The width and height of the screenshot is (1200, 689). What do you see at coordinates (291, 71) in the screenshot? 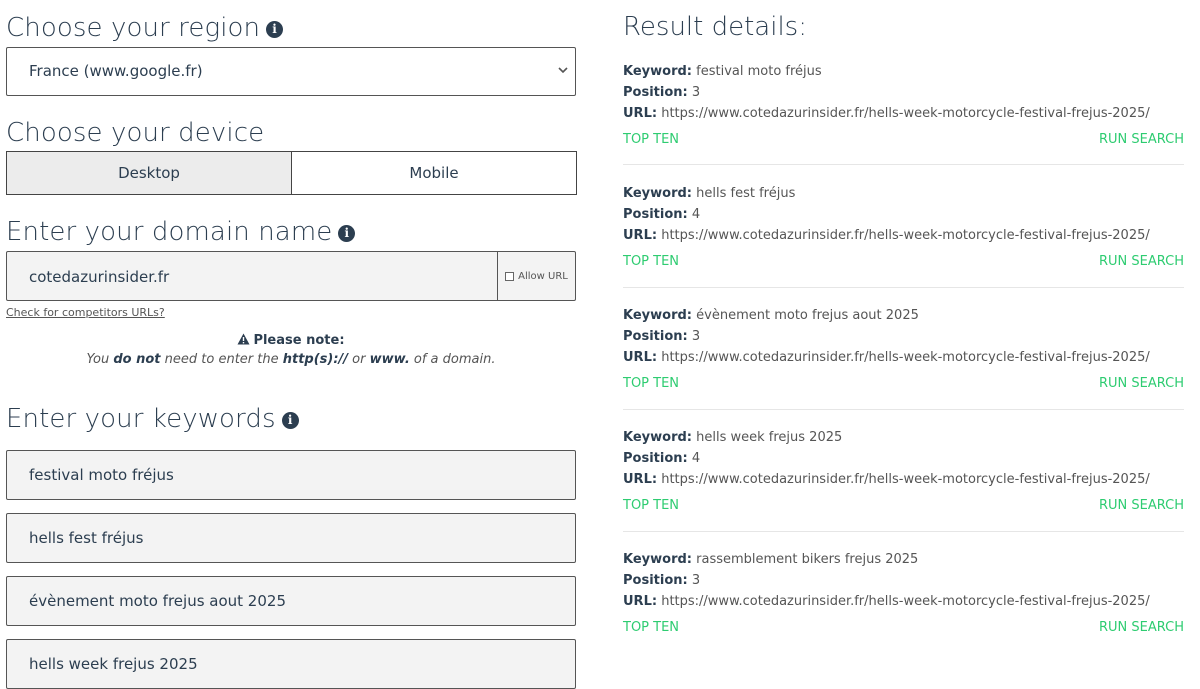
I see `region-select: France (www.google.fr)` at bounding box center [291, 71].